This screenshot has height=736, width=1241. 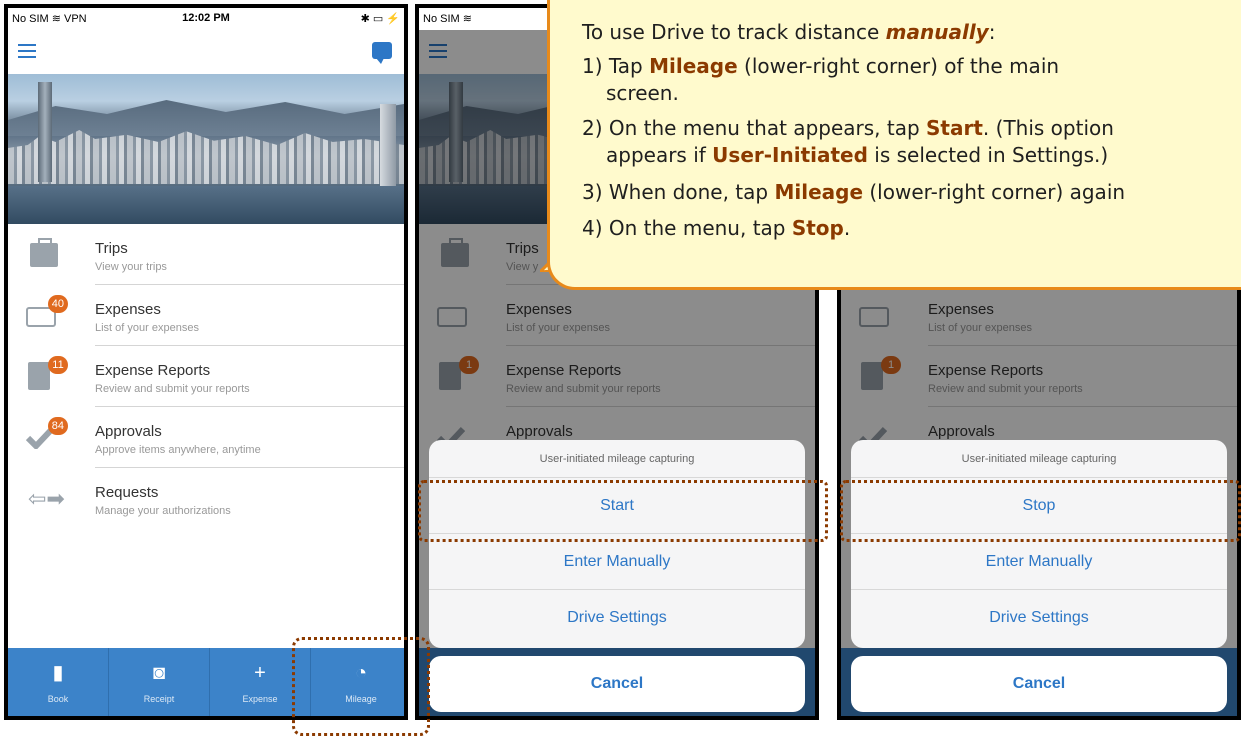 I want to click on reports-badge: 11, so click(x=58, y=365).